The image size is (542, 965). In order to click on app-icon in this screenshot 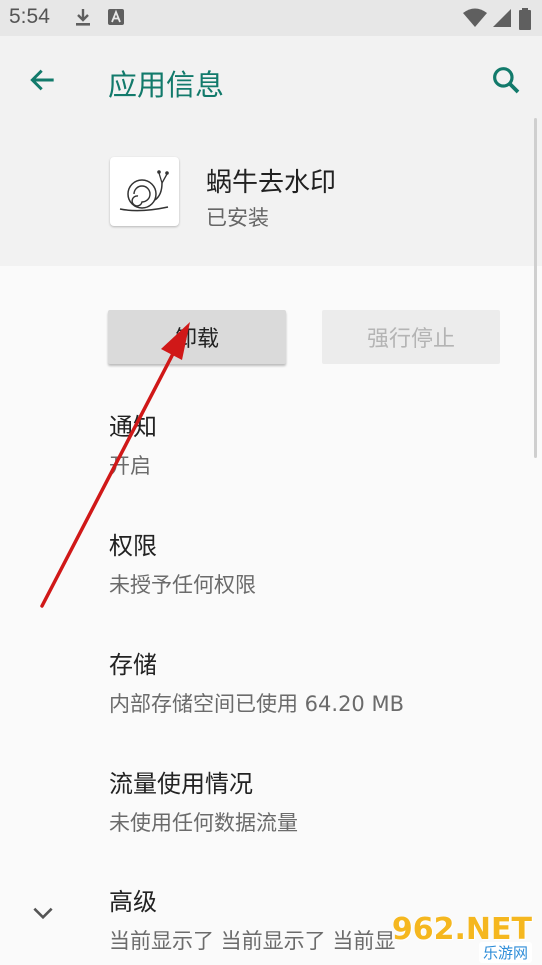, I will do `click(144, 191)`.